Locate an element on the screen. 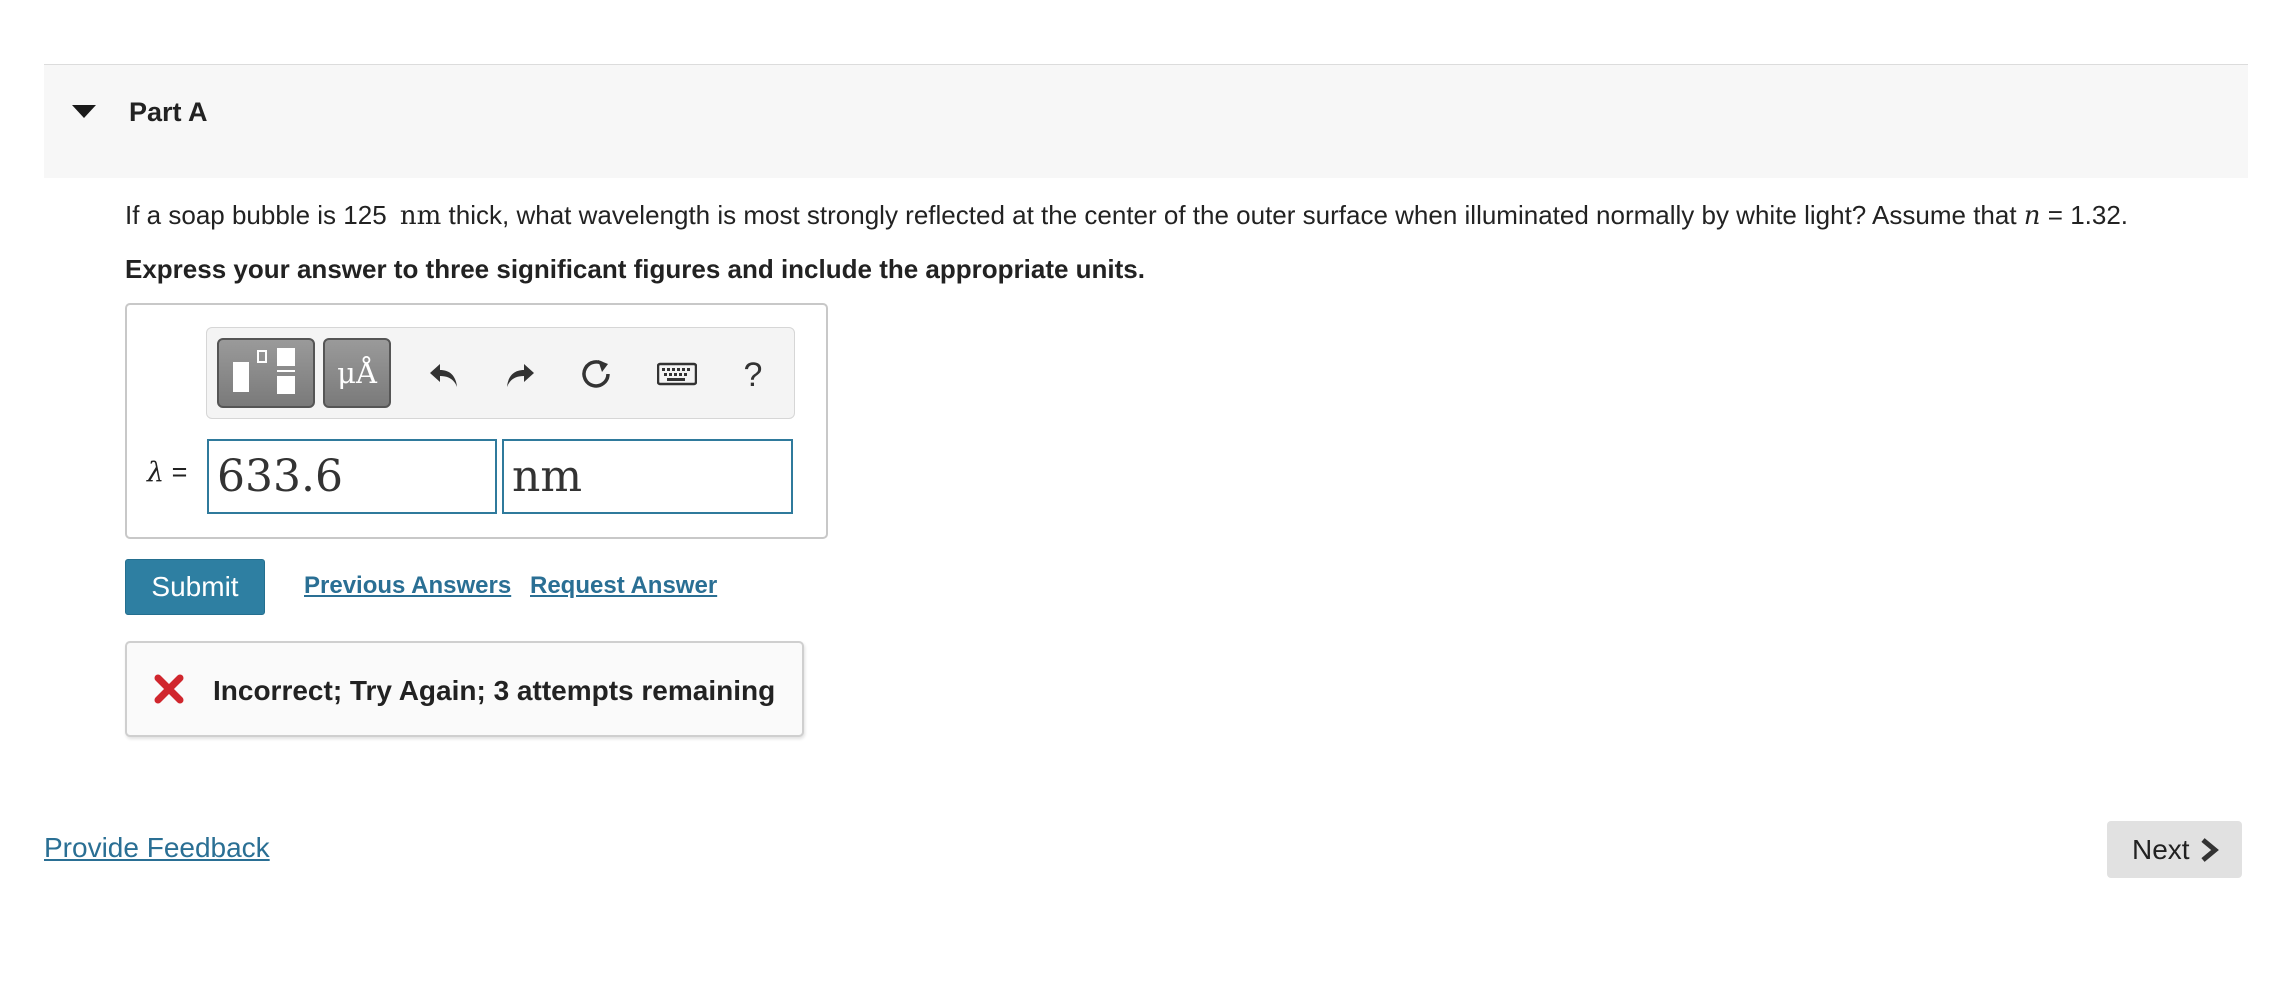 The height and width of the screenshot is (990, 2292). math-toolbar: μÅ ? is located at coordinates (500, 373).